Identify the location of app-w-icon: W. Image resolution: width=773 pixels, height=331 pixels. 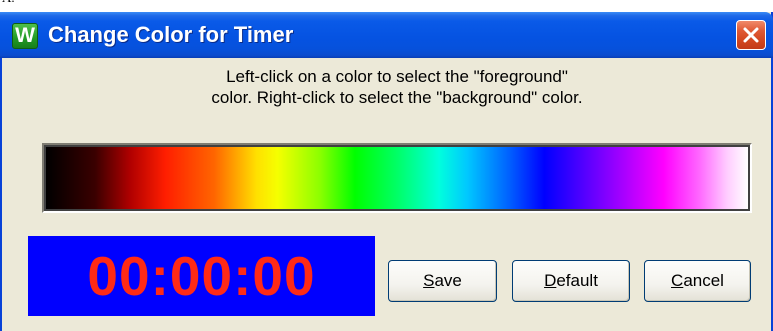
(25, 36).